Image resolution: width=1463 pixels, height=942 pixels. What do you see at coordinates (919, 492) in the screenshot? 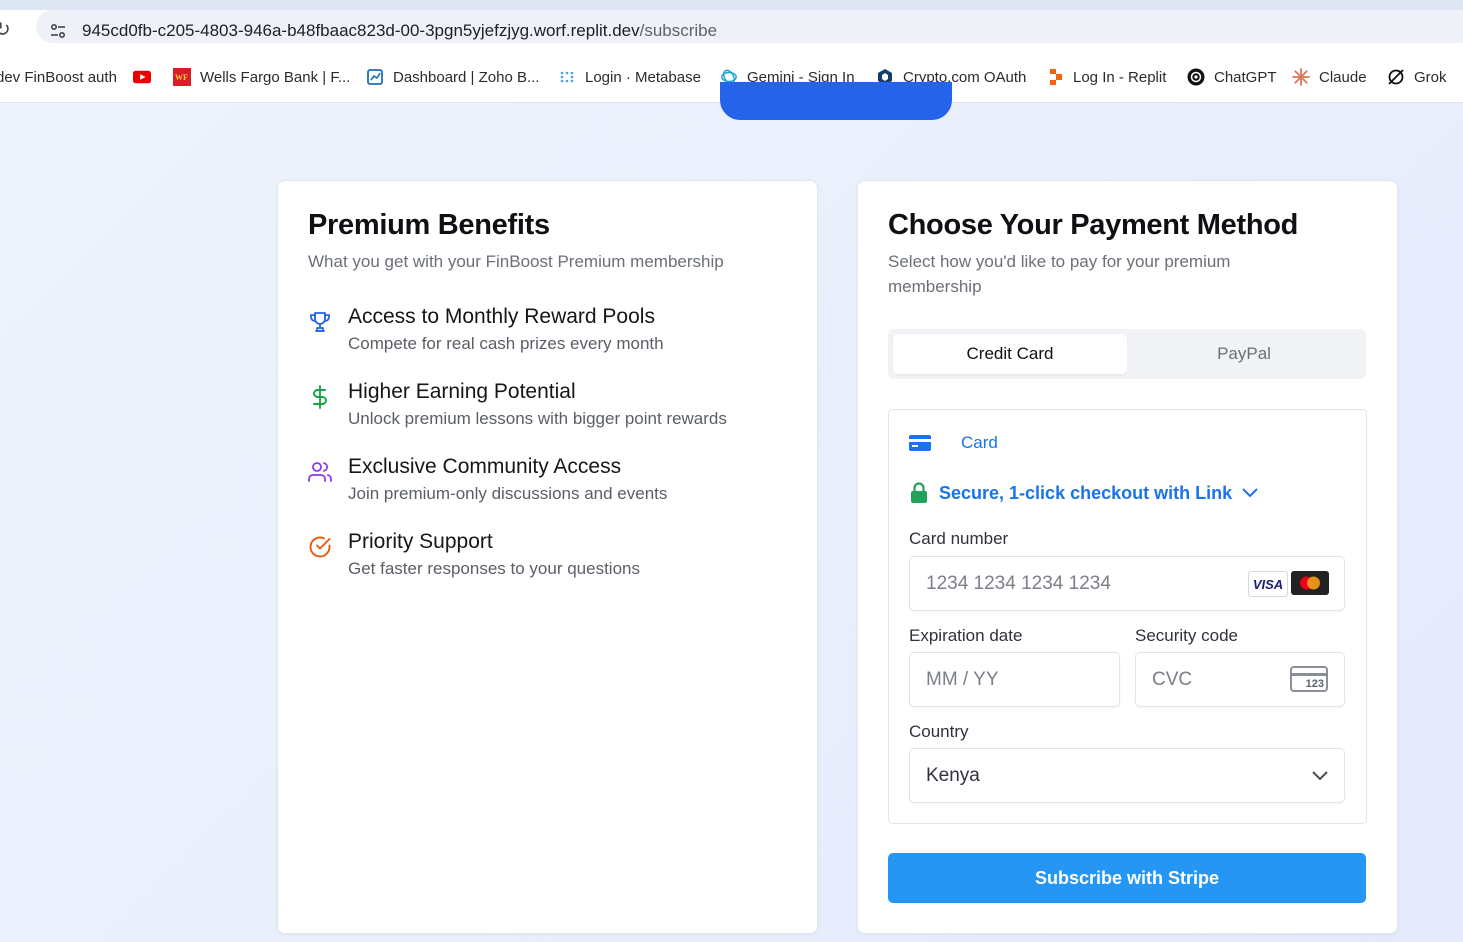
I see `lock-icon` at bounding box center [919, 492].